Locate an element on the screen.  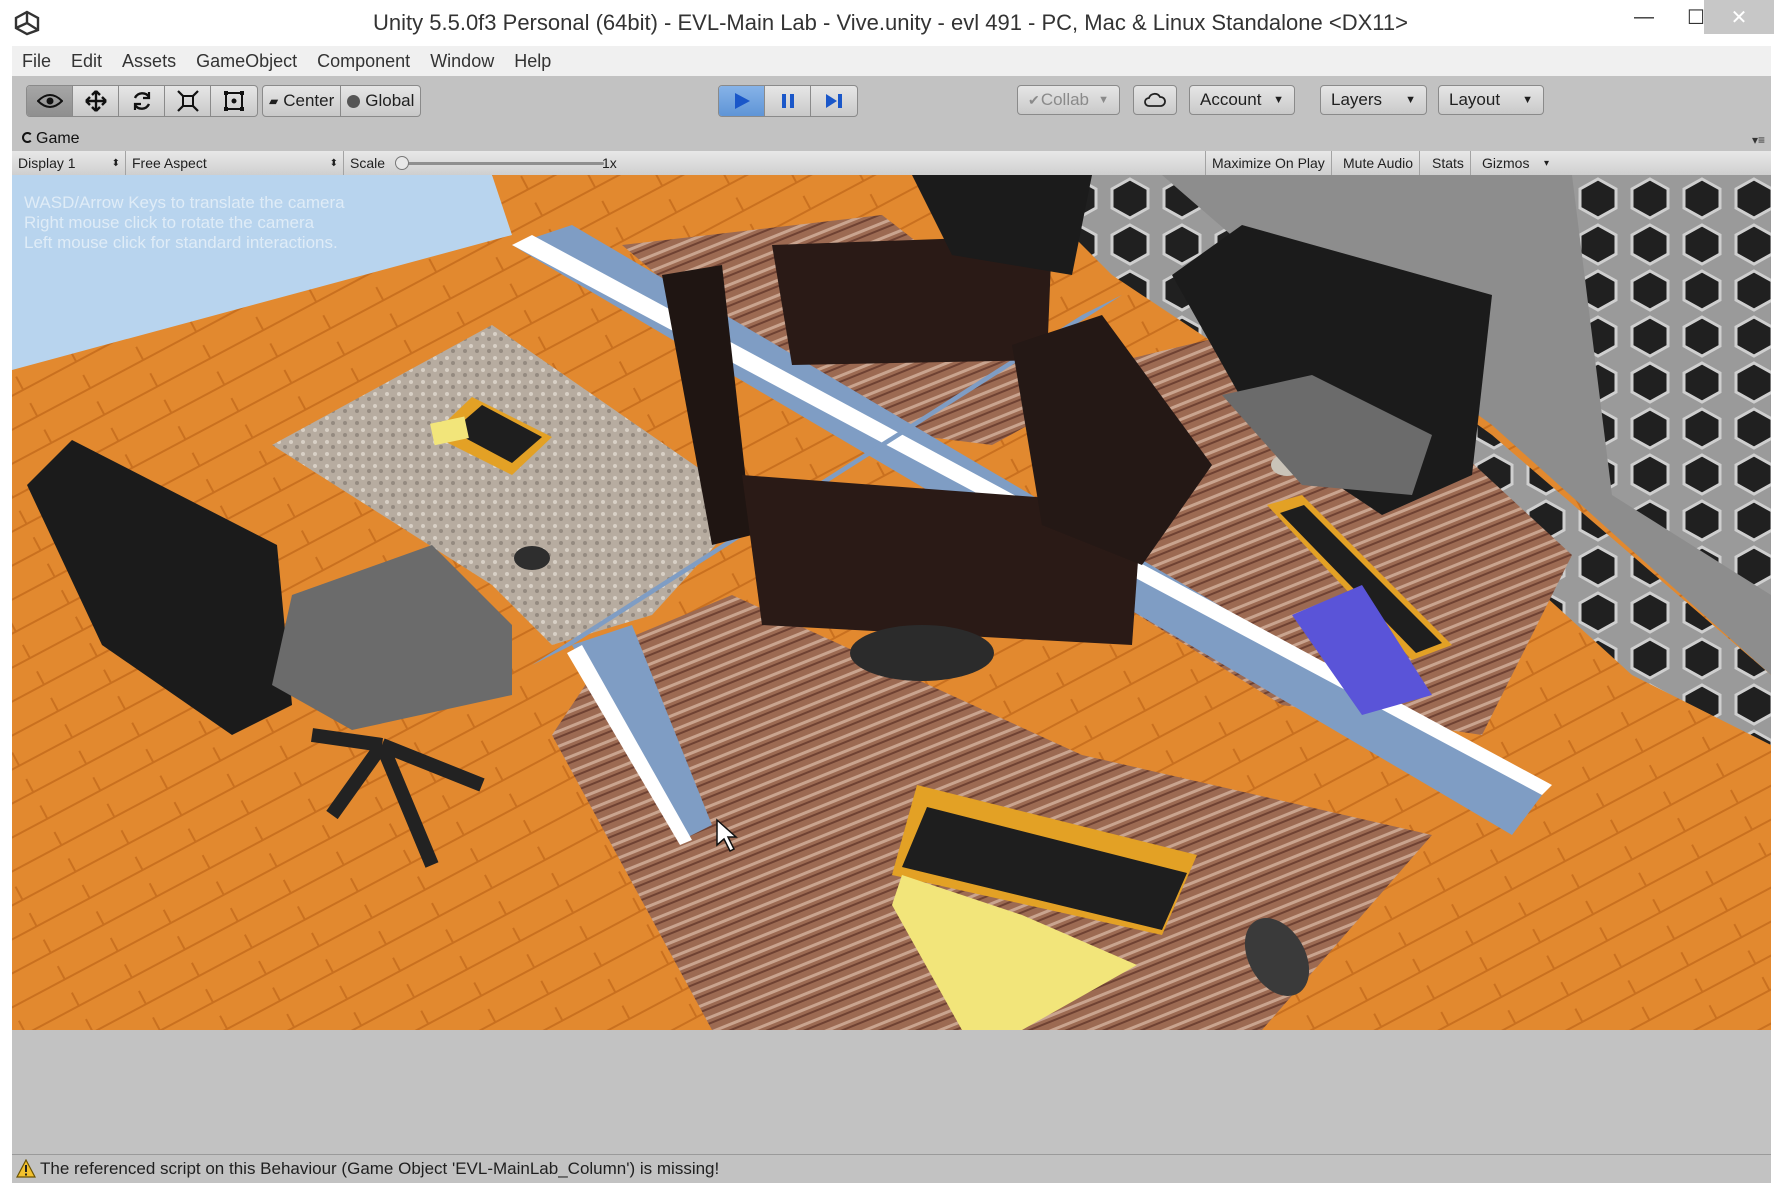
step-button is located at coordinates (834, 101).